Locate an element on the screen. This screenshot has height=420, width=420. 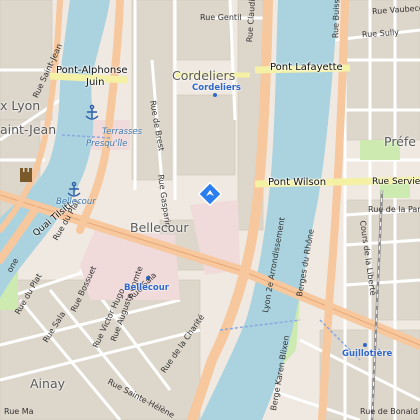
castle-icon is located at coordinates (26, 175).